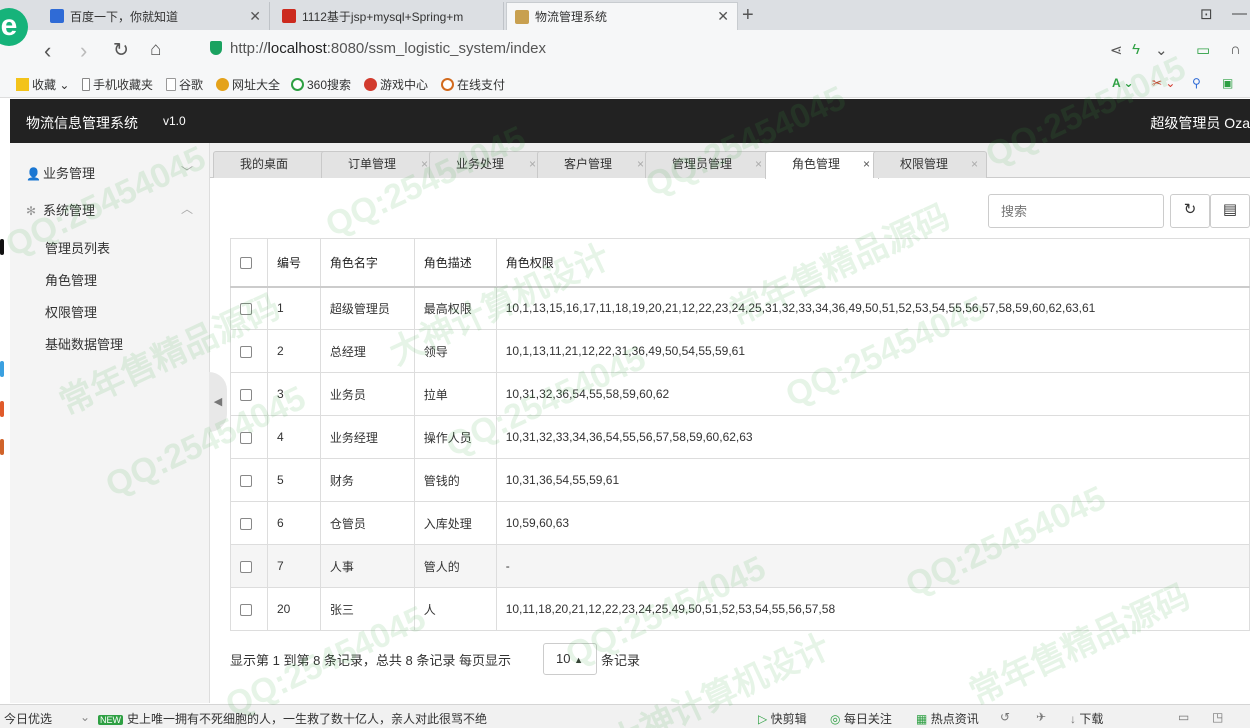 This screenshot has width=1250, height=728. I want to click on forward-icon: ›, so click(83, 51).